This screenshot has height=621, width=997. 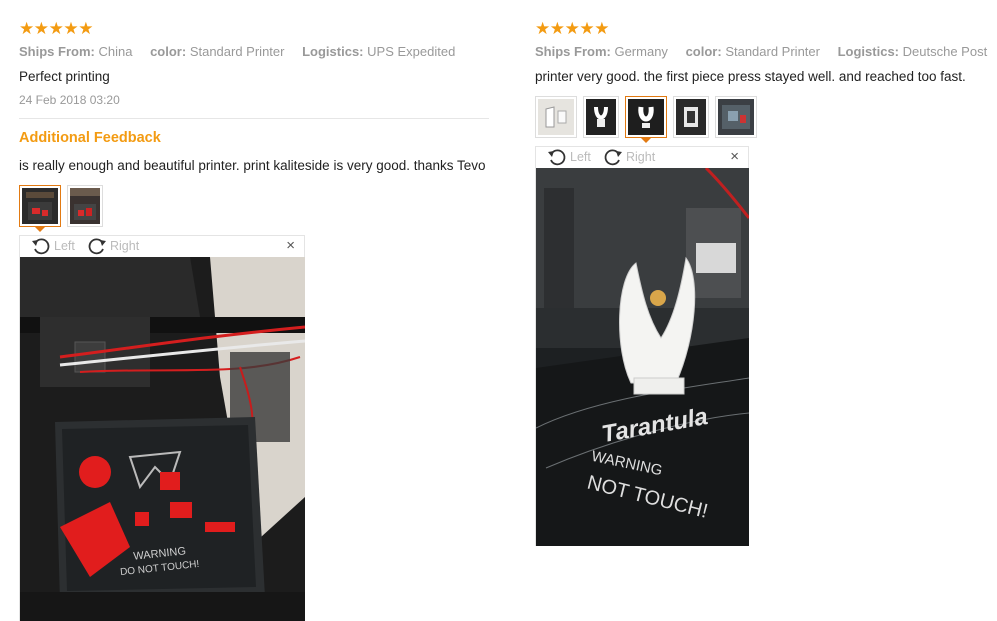 What do you see at coordinates (254, 118) in the screenshot?
I see `divider` at bounding box center [254, 118].